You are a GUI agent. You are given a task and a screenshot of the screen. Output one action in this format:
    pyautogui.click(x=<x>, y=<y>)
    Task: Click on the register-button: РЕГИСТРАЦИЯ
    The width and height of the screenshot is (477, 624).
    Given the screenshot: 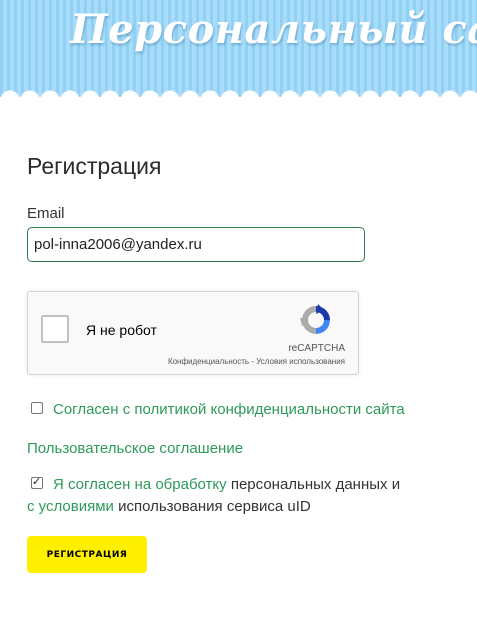 What is the action you would take?
    pyautogui.click(x=87, y=554)
    